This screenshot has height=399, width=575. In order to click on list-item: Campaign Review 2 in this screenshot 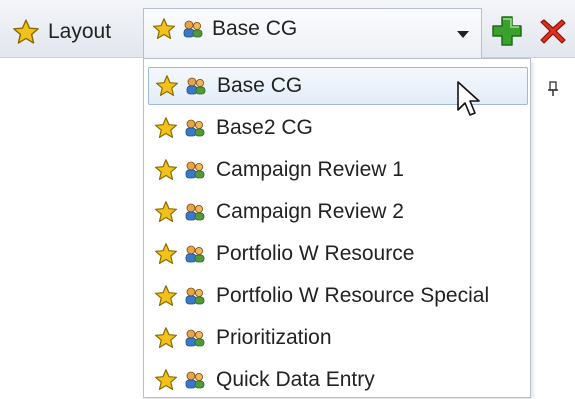, I will do `click(338, 212)`.